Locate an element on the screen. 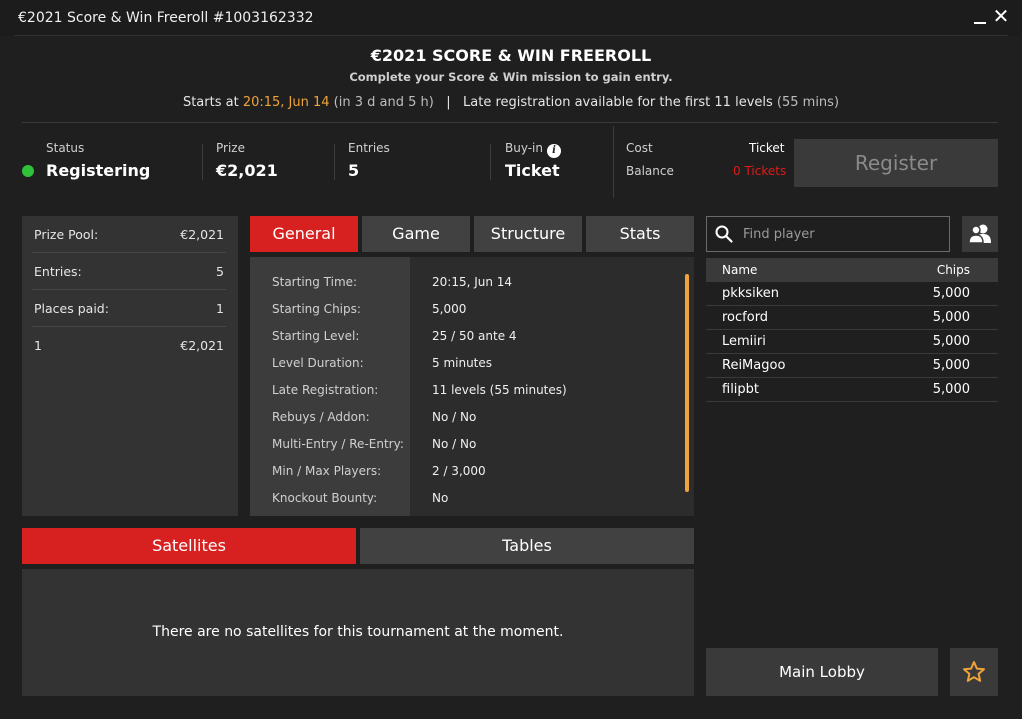  info-divider is located at coordinates (510, 122).